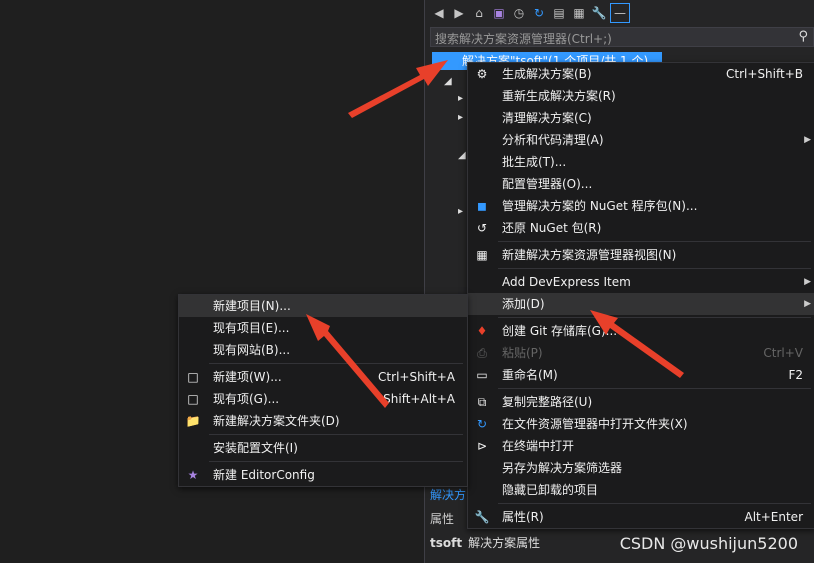  Describe the element at coordinates (347, 361) in the screenshot. I see `arrow-to-new-project` at that location.